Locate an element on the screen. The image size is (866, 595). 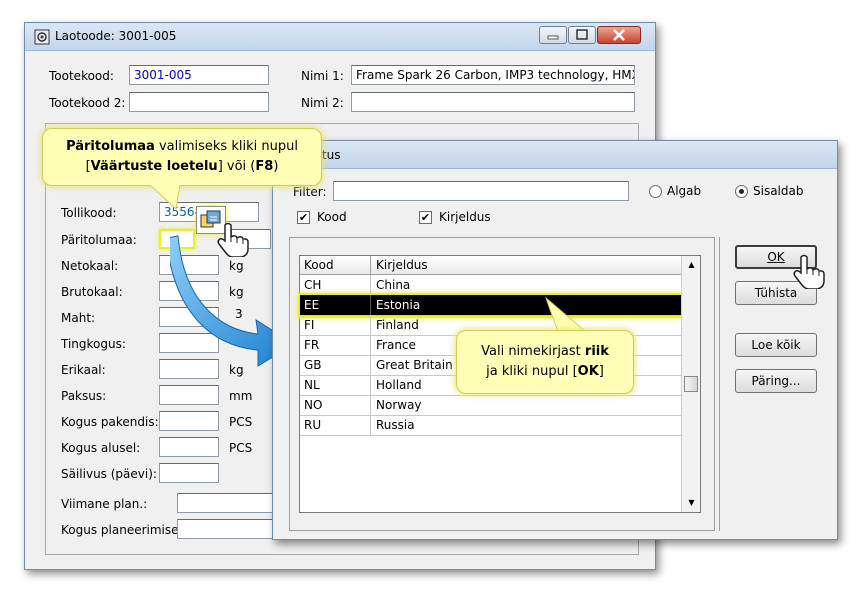
list-row: RU Russia is located at coordinates (490, 425).